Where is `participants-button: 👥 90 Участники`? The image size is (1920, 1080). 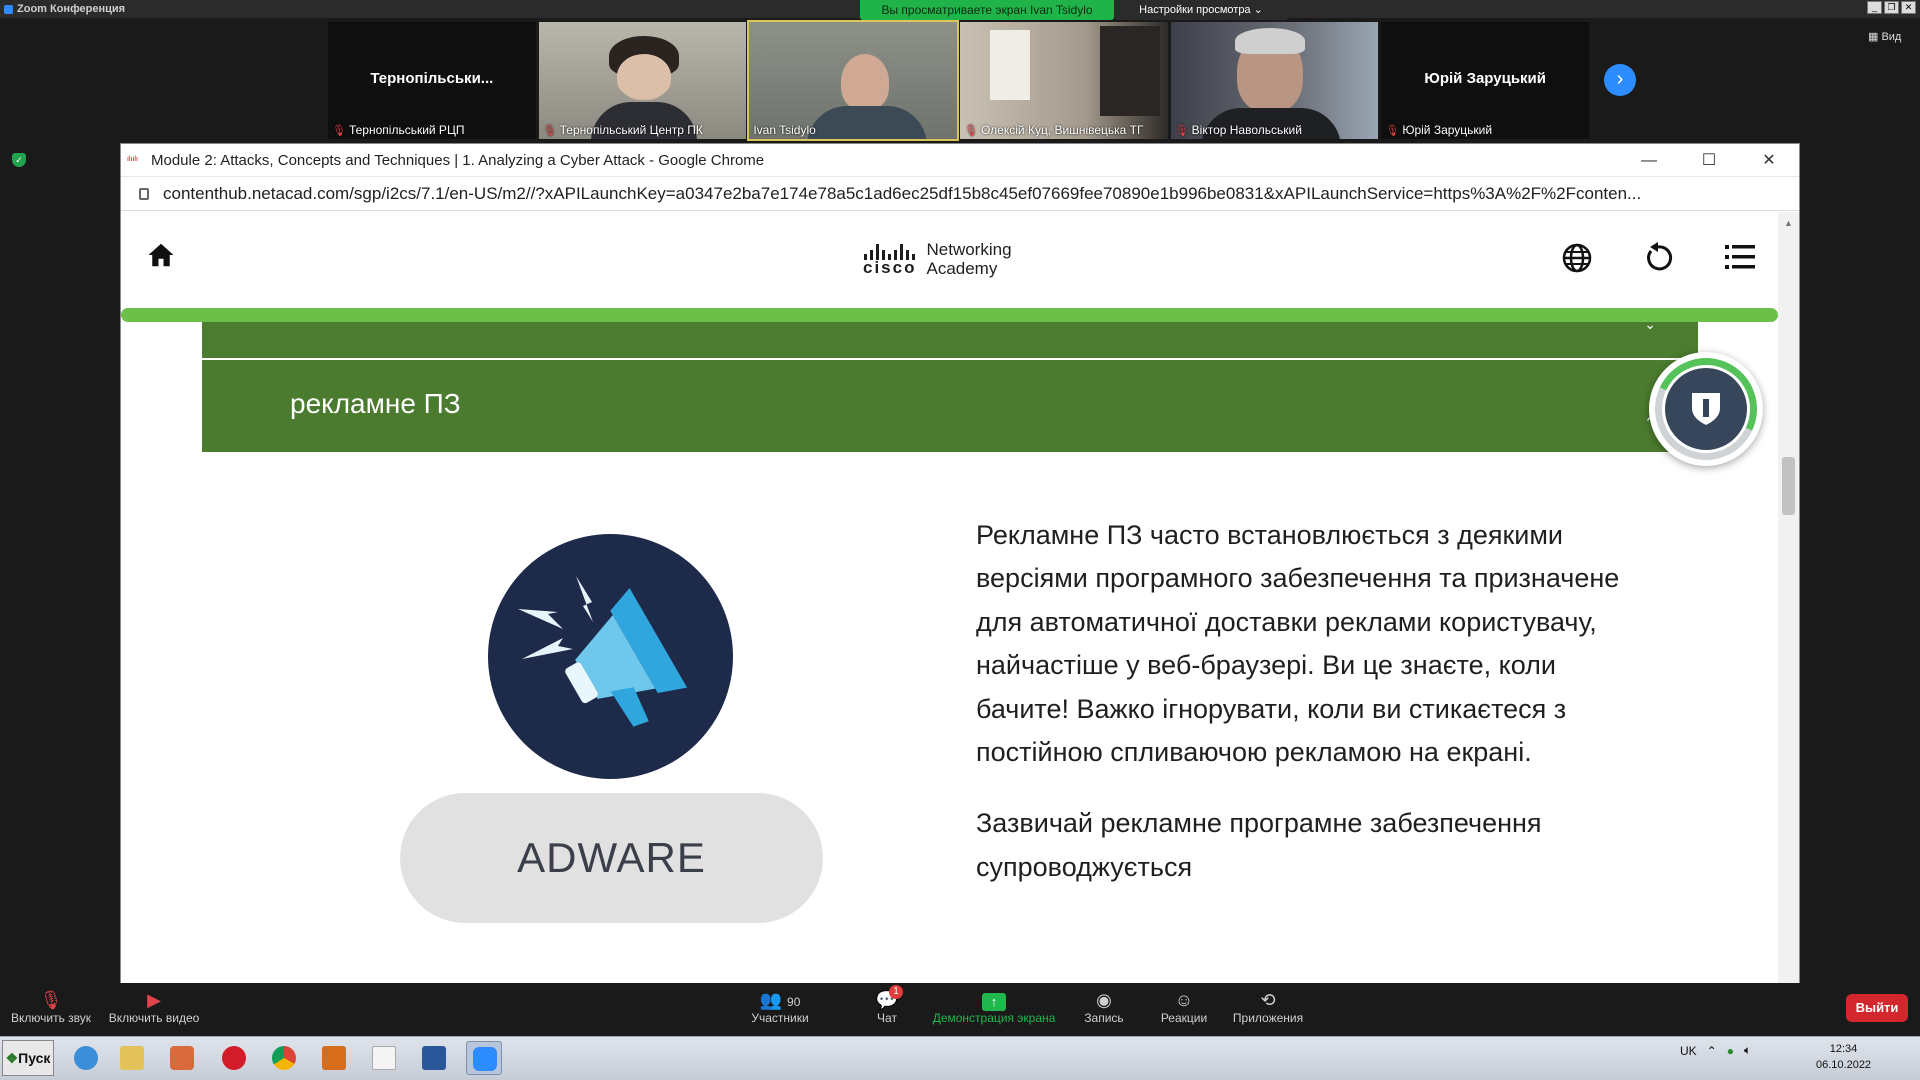
participants-button: 👥 90 Участники is located at coordinates (780, 1007).